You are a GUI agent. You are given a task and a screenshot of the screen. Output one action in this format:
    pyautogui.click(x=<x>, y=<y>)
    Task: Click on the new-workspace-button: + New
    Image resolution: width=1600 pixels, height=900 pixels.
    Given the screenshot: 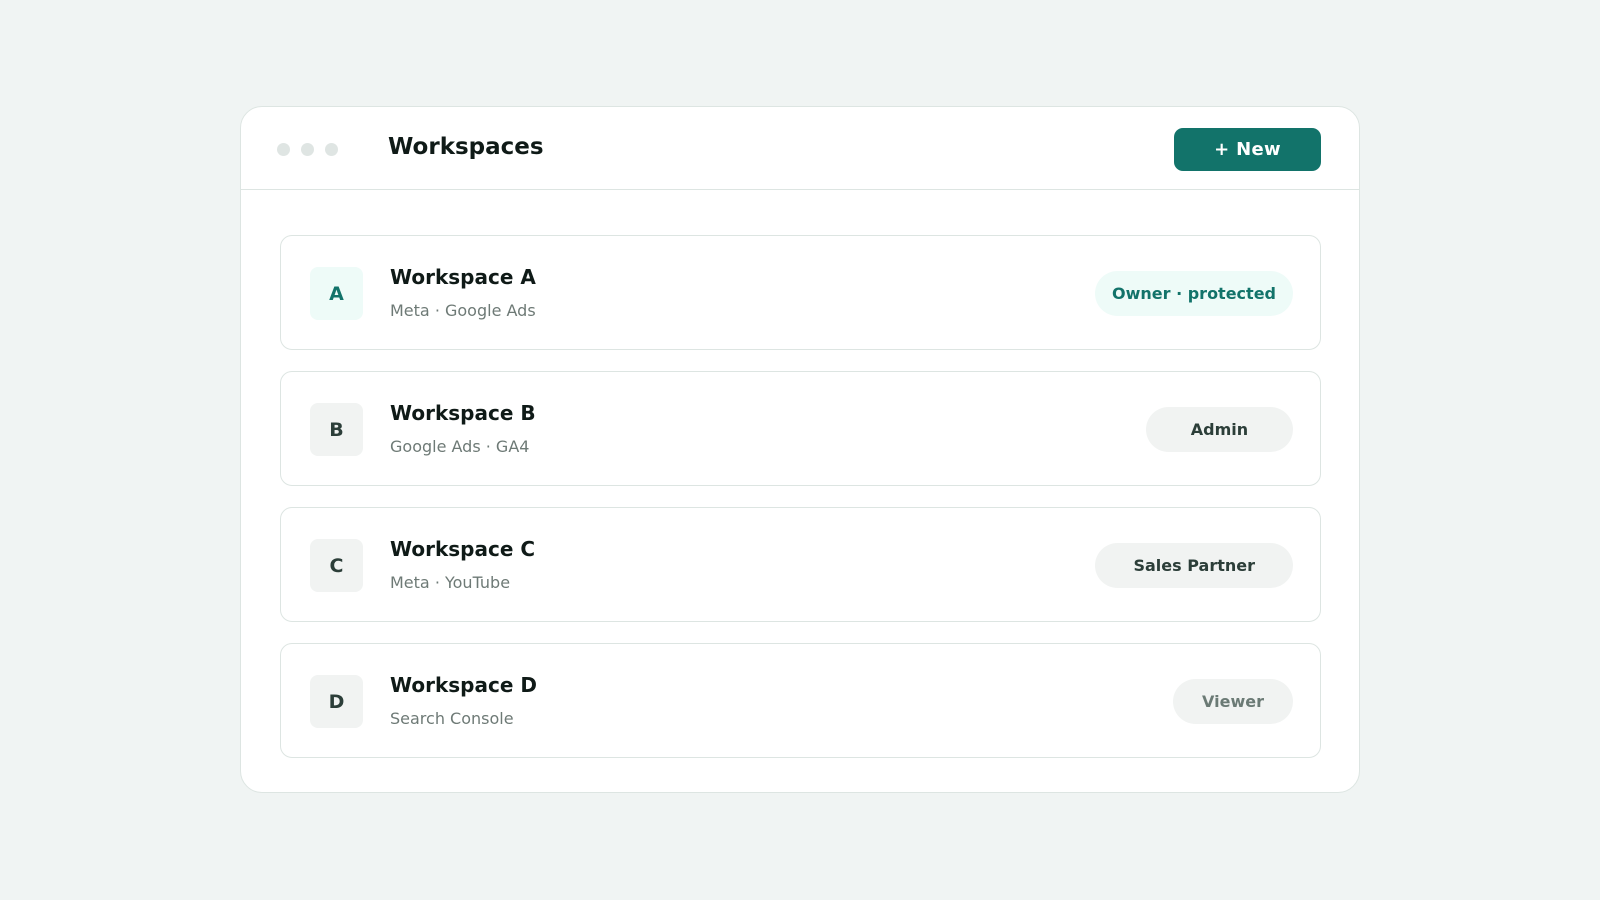 What is the action you would take?
    pyautogui.click(x=1247, y=149)
    